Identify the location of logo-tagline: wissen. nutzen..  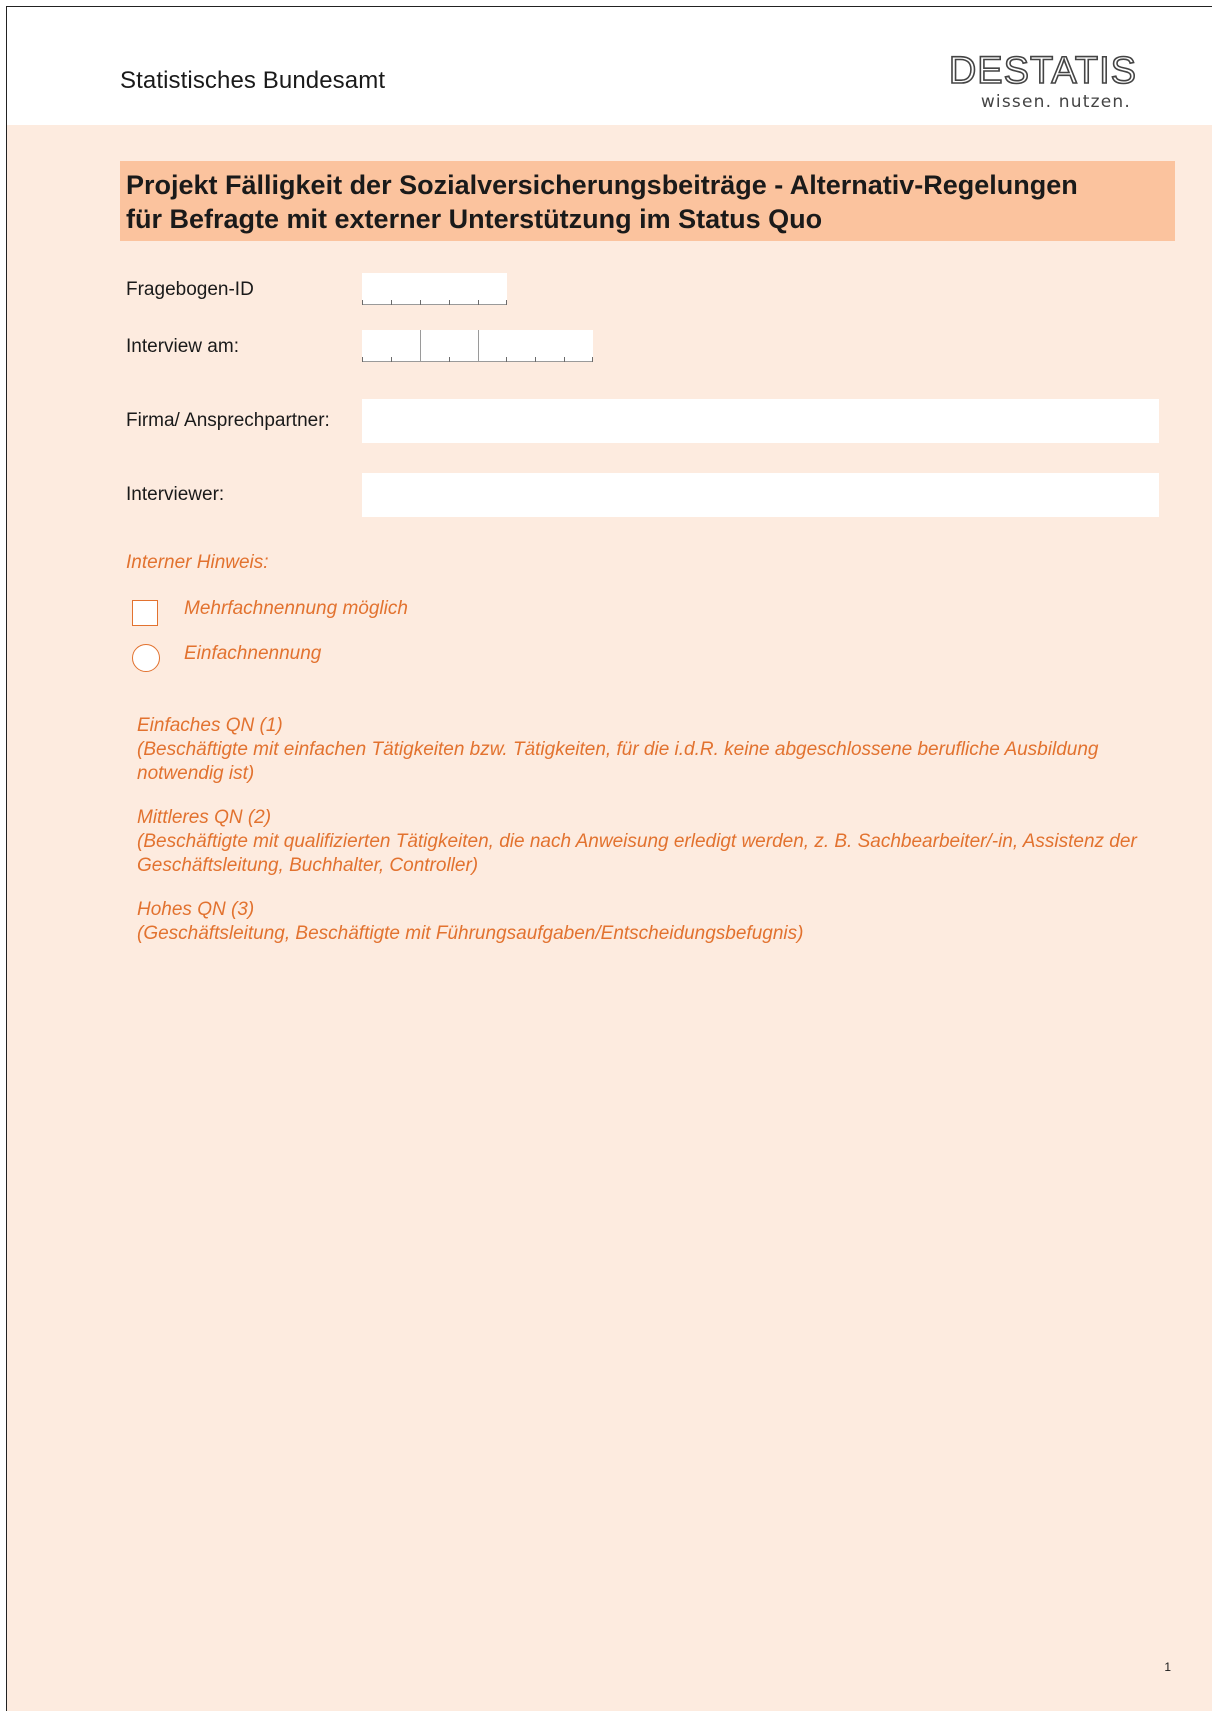
(1055, 102).